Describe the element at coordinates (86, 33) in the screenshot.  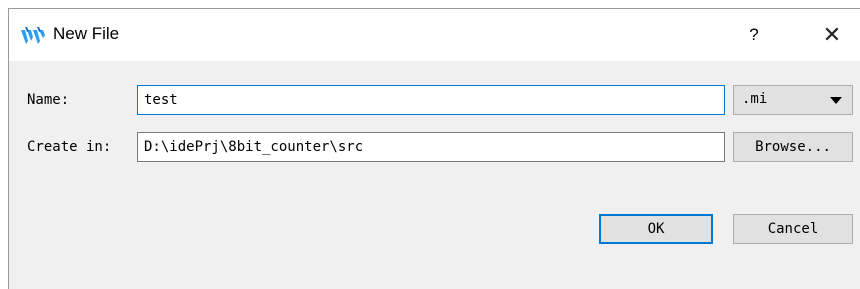
I see `window-title: New File` at that location.